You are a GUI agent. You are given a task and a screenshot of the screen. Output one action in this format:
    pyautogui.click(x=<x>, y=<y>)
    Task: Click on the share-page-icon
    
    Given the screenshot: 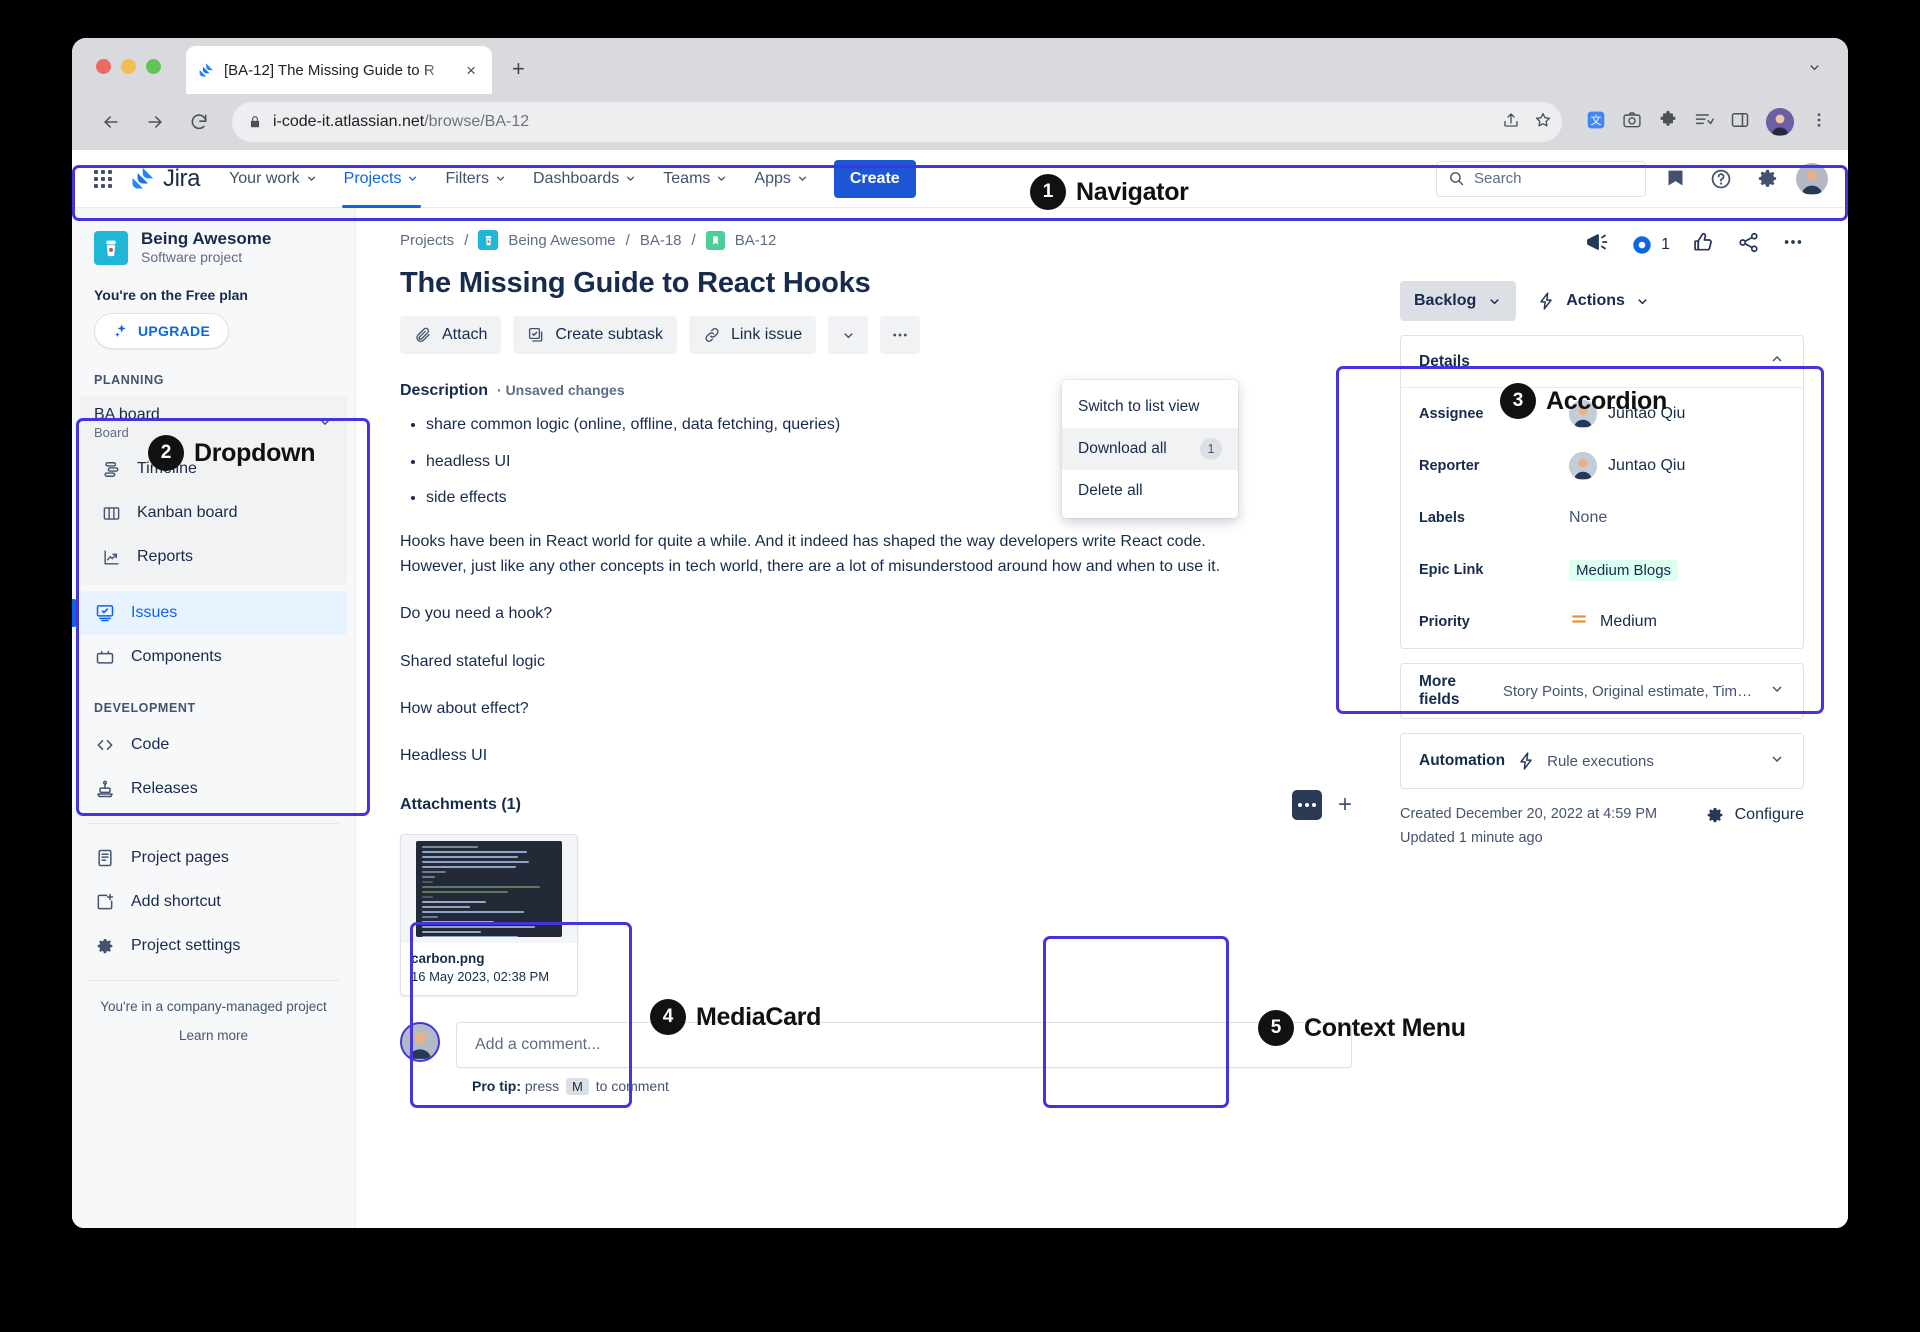 What is the action you would take?
    pyautogui.click(x=1511, y=122)
    